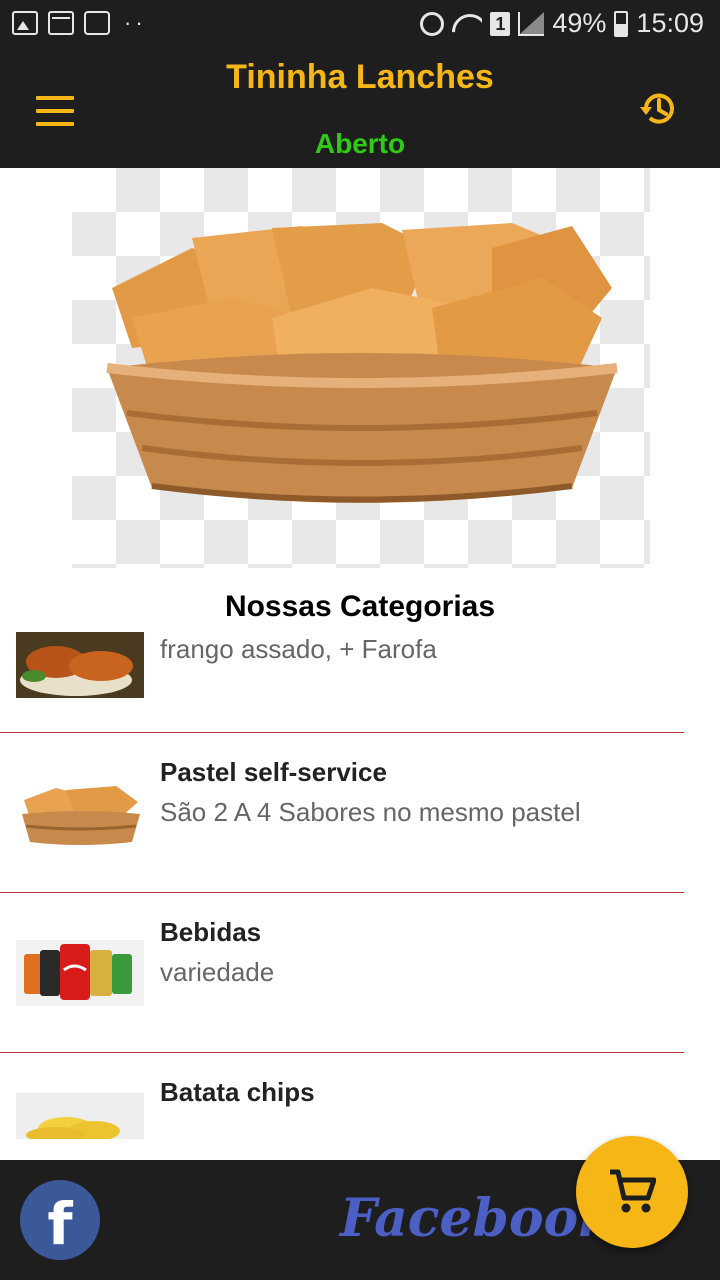 Image resolution: width=720 pixels, height=1280 pixels. Describe the element at coordinates (370, 812) in the screenshot. I see `category-description: São 2 A 4 Sabores no mesmo pastel` at that location.